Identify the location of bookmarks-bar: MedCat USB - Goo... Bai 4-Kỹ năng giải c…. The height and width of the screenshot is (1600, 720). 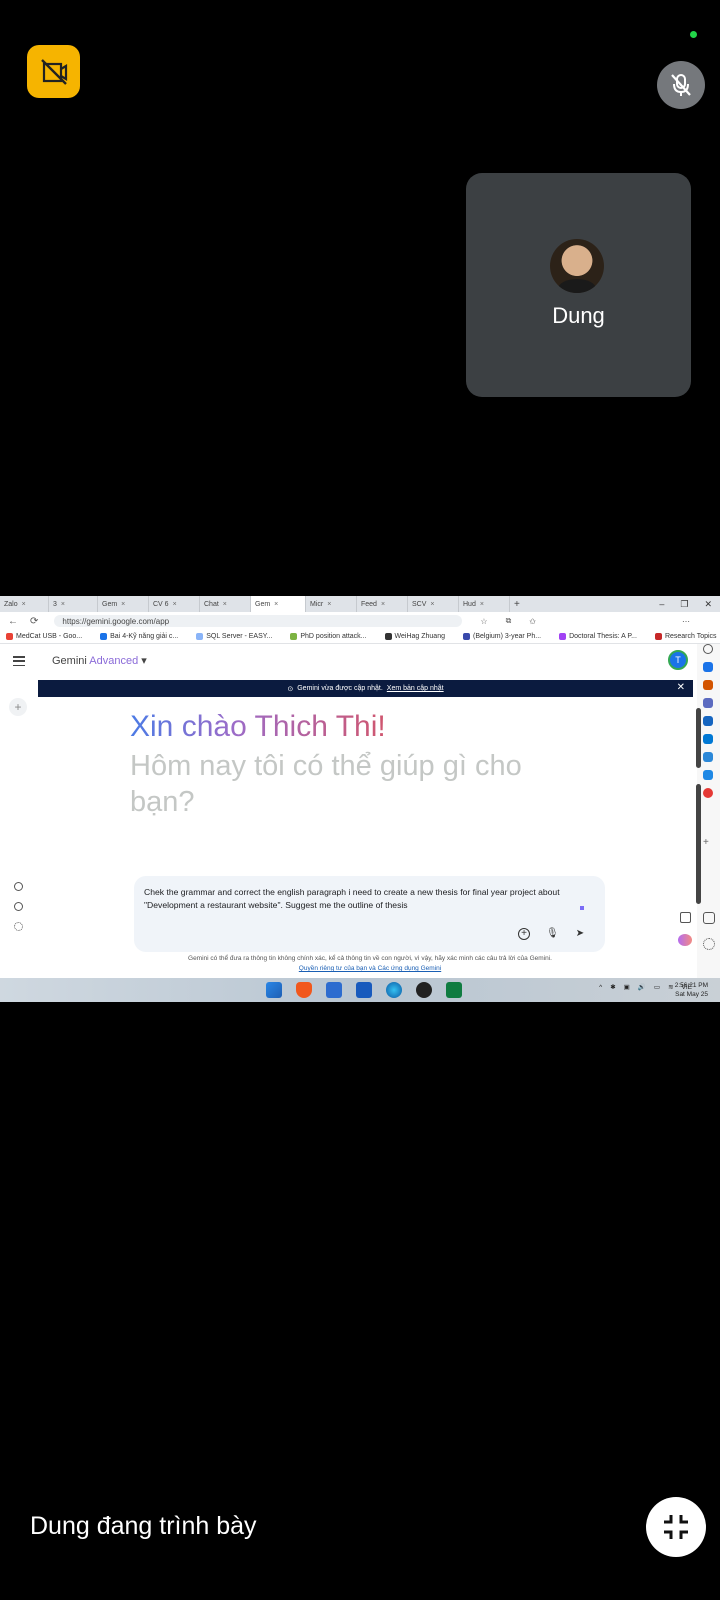
(360, 637).